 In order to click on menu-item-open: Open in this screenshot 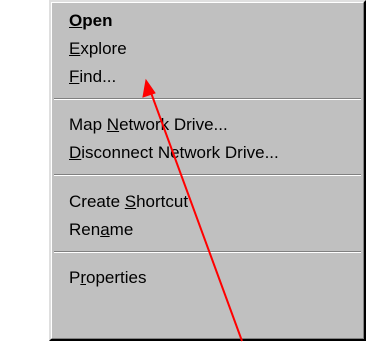, I will do `click(90, 21)`.